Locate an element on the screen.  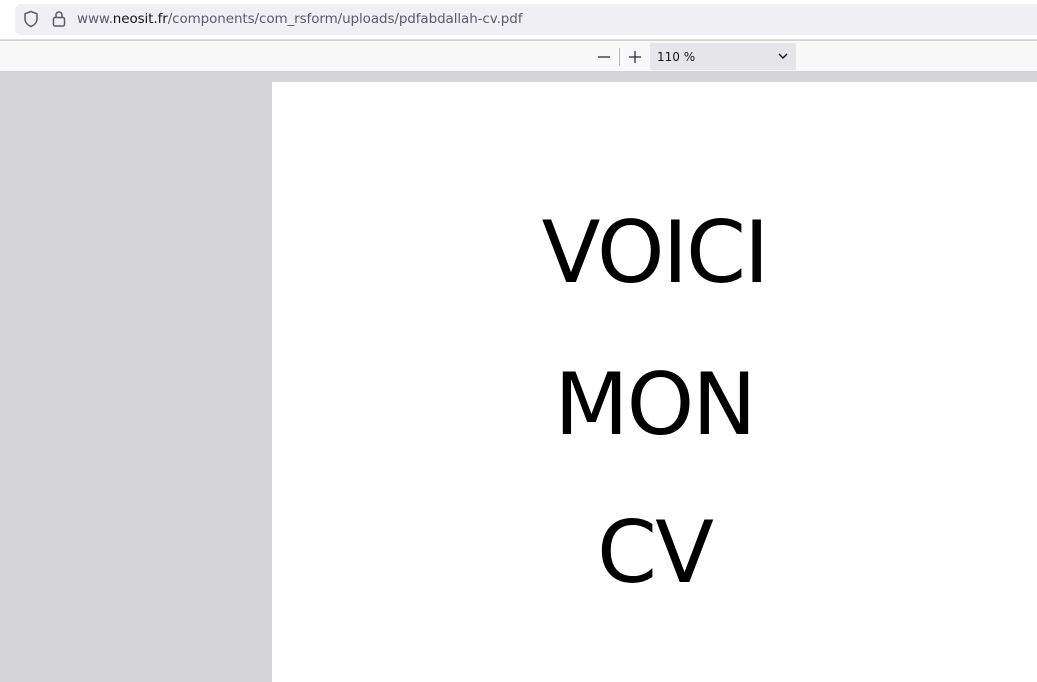
plus-icon is located at coordinates (635, 57).